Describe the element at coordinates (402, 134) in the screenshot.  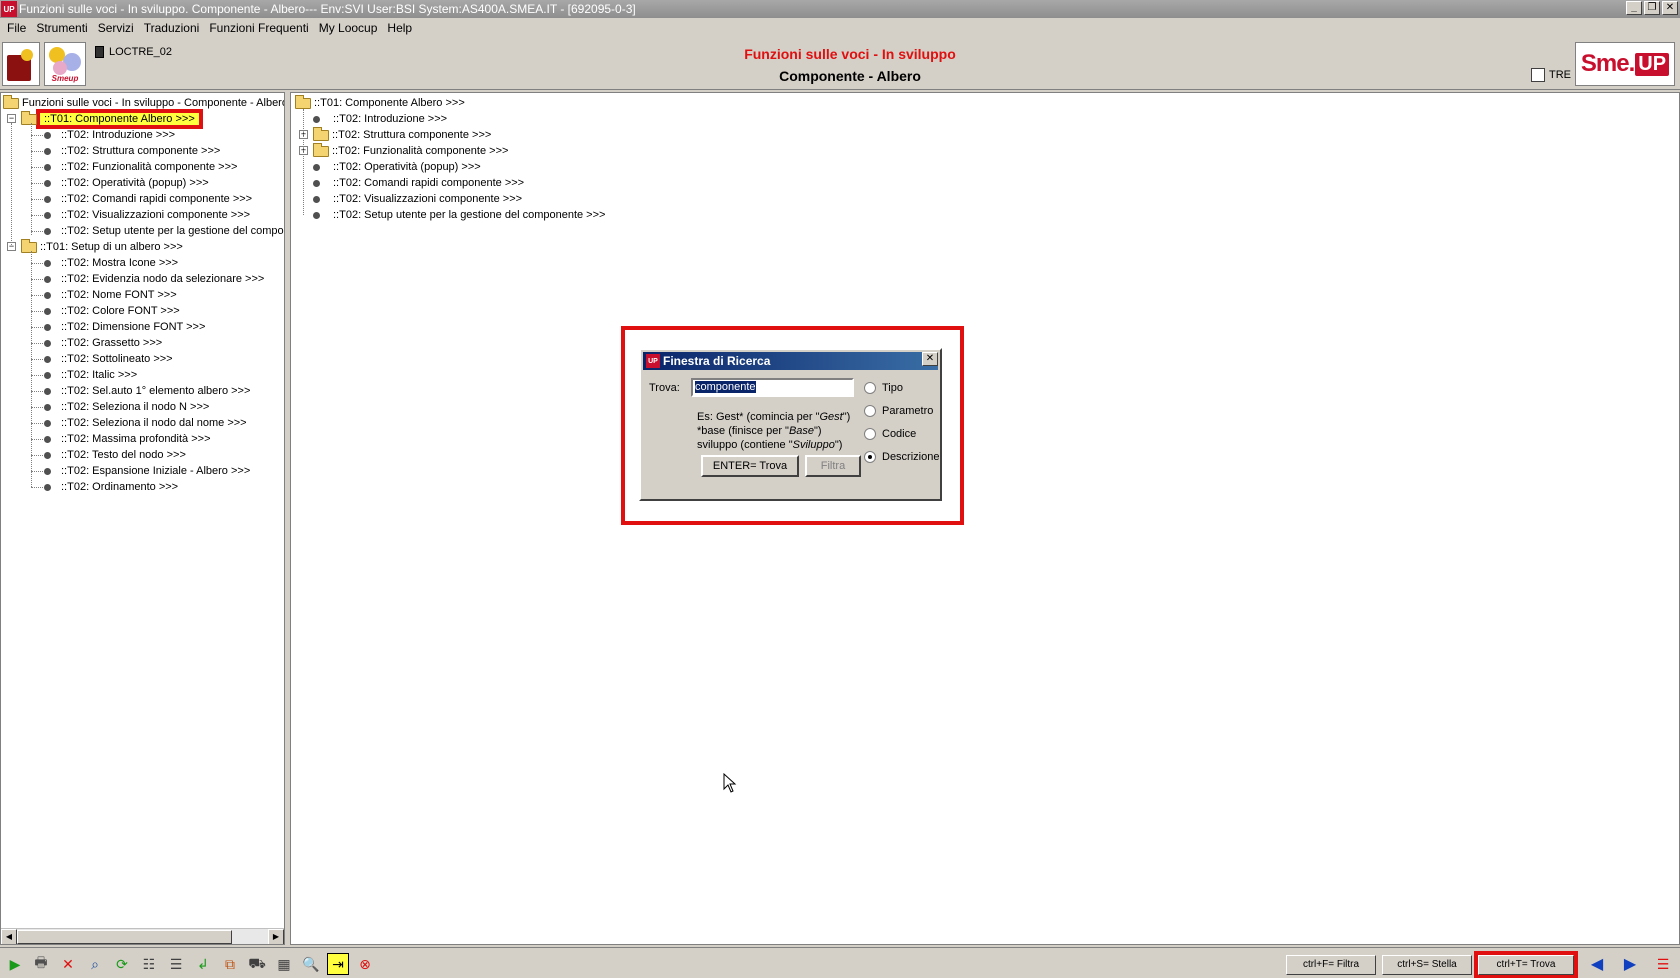
I see `right-tree-node: ::T02: Struttura componente >>>` at that location.